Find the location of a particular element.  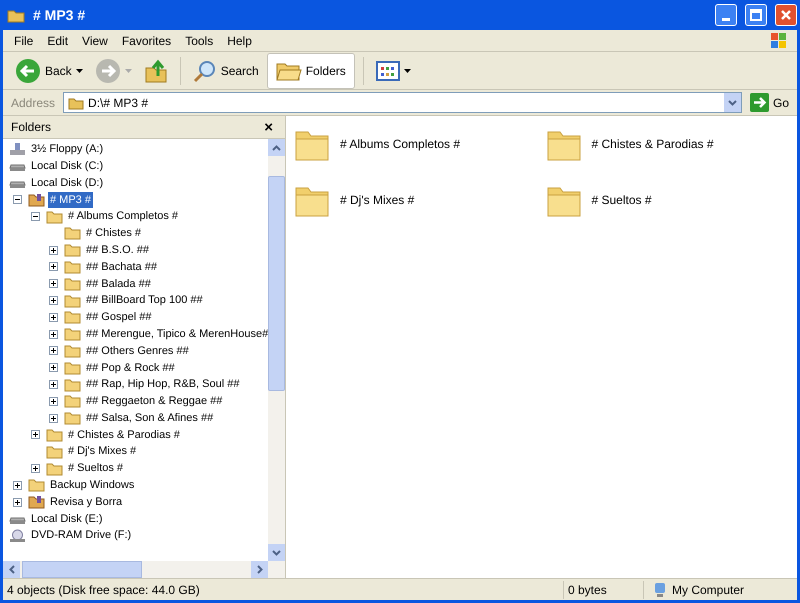

tree-item: DVD-RAM Drive (F:) is located at coordinates (81, 535).